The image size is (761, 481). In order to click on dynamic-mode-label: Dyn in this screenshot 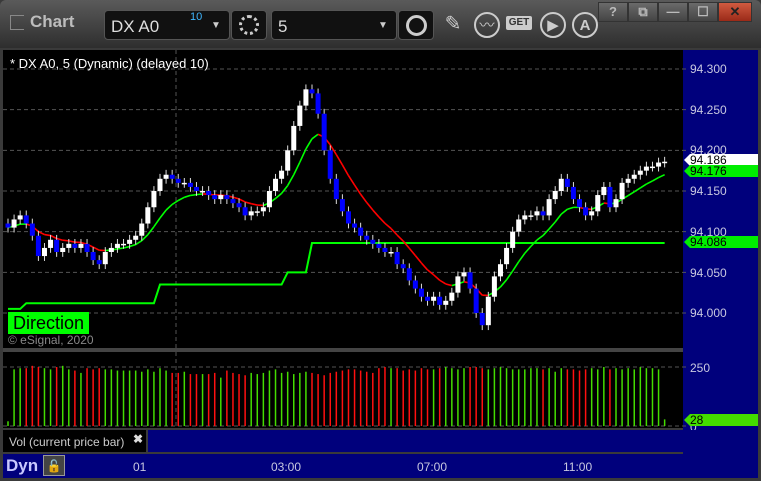, I will do `click(22, 466)`.